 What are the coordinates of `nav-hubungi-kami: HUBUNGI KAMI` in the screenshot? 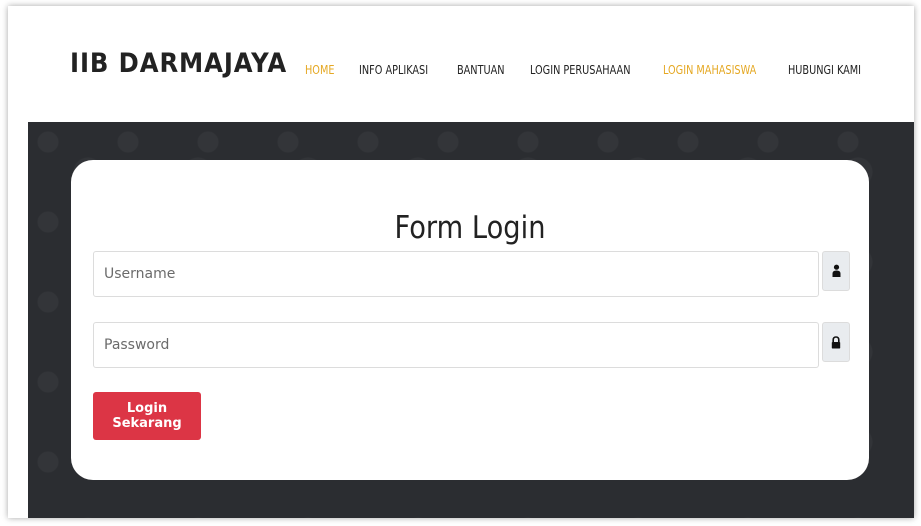 It's located at (824, 70).